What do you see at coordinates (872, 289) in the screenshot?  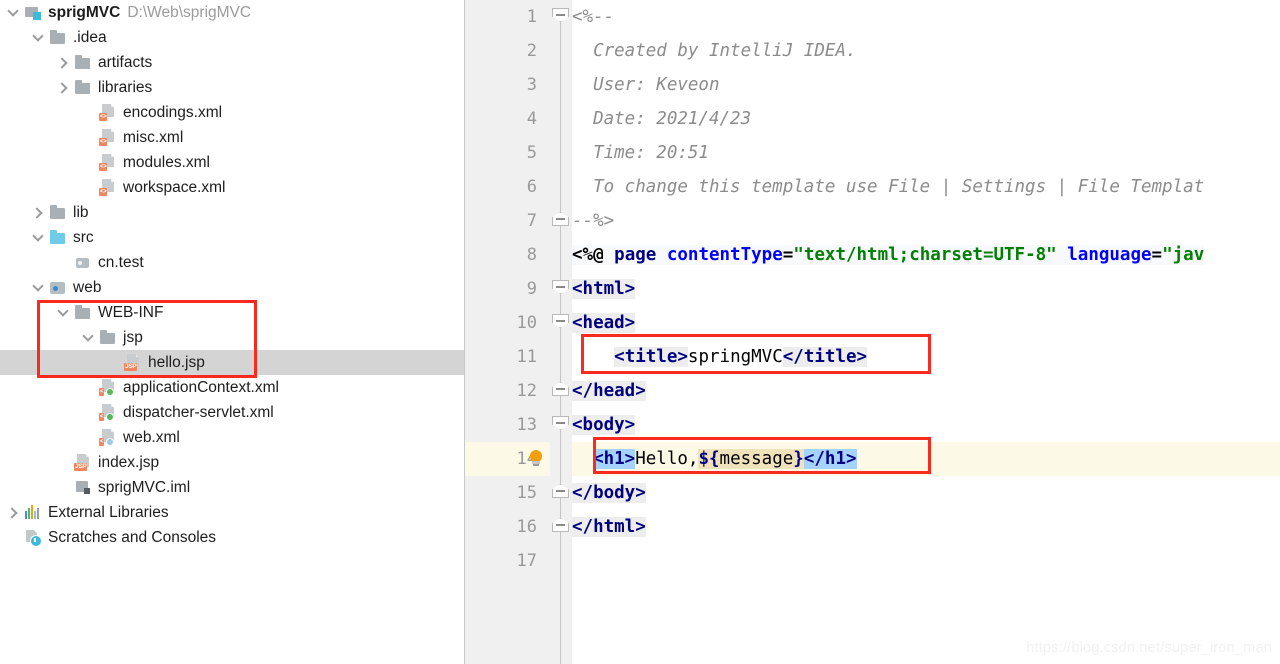 I see `code-line: 9 <html>` at bounding box center [872, 289].